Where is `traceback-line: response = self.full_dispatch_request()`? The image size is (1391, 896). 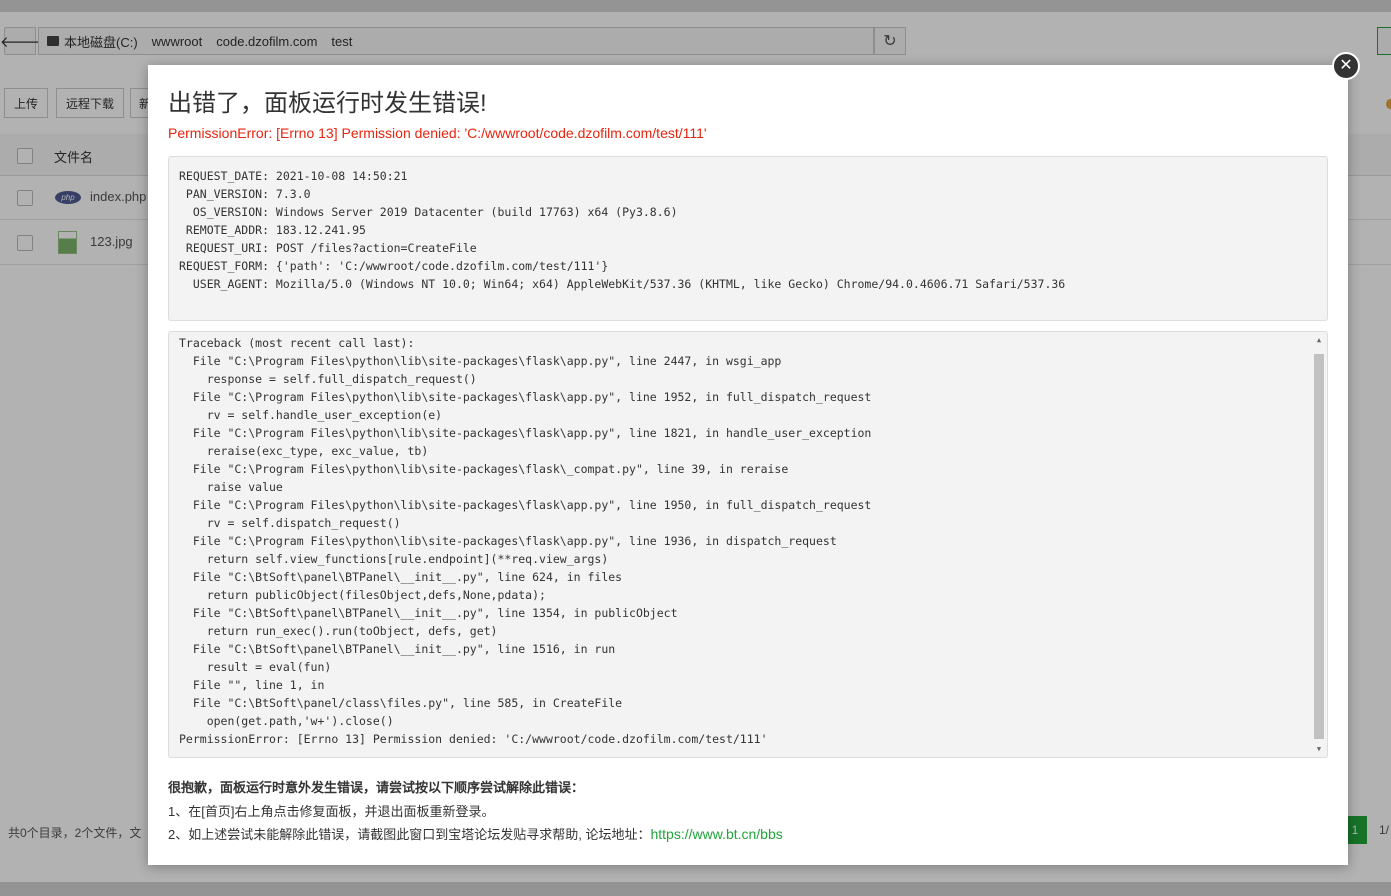 traceback-line: response = self.full_dispatch_request() is located at coordinates (328, 379).